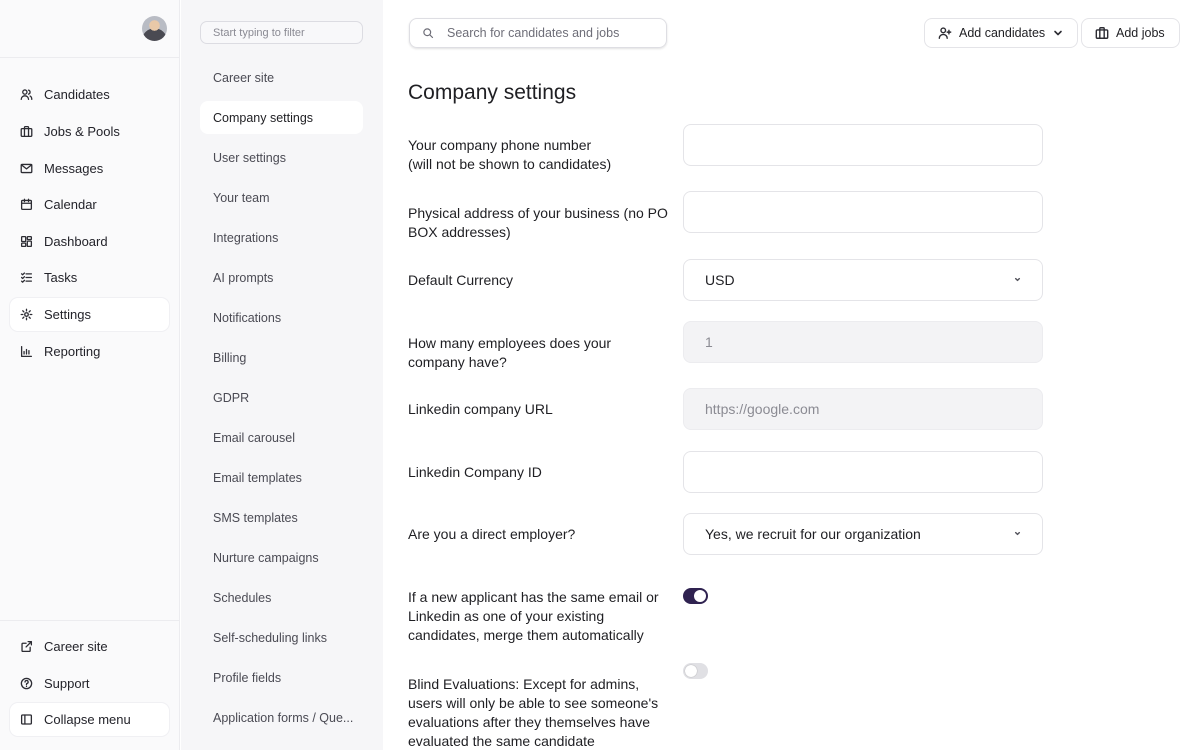 This screenshot has height=750, width=1200. What do you see at coordinates (475, 472) in the screenshot?
I see `linkedin-id-label: Linkedin Company ID` at bounding box center [475, 472].